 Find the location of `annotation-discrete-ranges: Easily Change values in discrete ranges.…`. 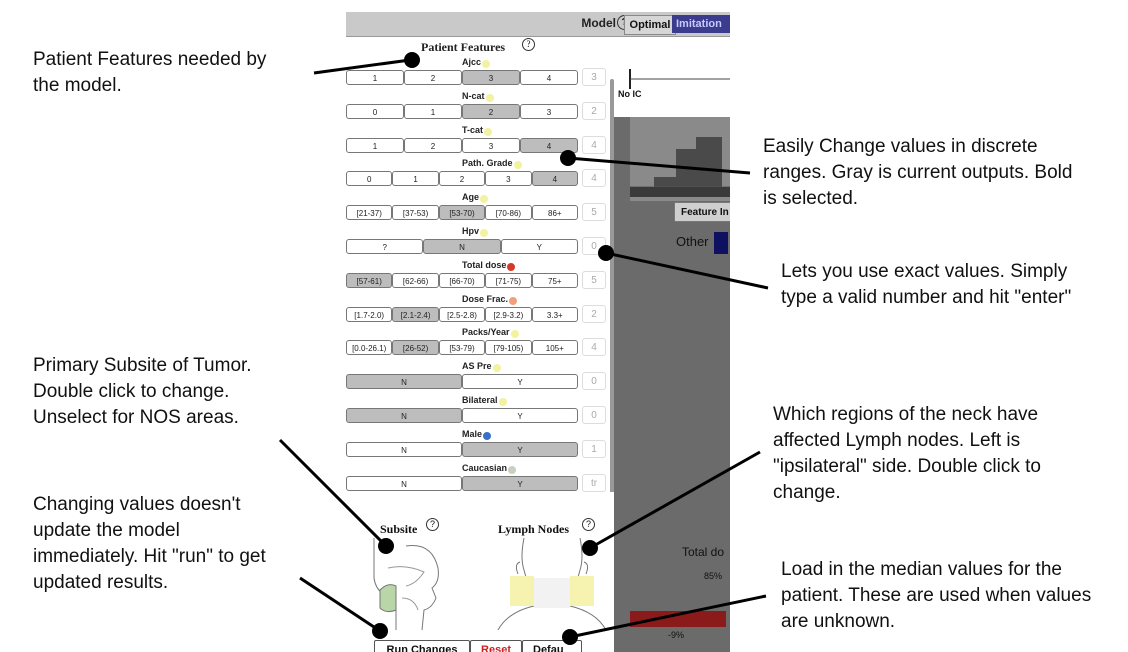

annotation-discrete-ranges: Easily Change values in discrete ranges.… is located at coordinates (917, 173).